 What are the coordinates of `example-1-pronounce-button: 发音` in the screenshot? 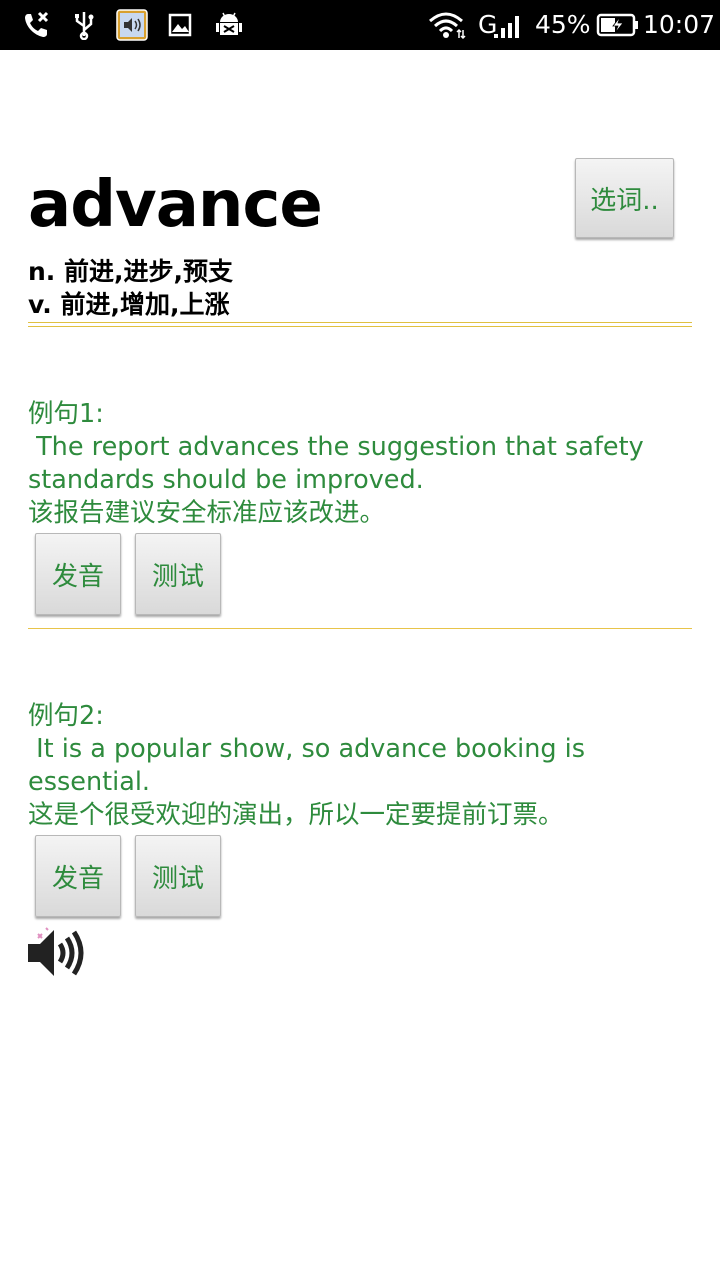 It's located at (78, 574).